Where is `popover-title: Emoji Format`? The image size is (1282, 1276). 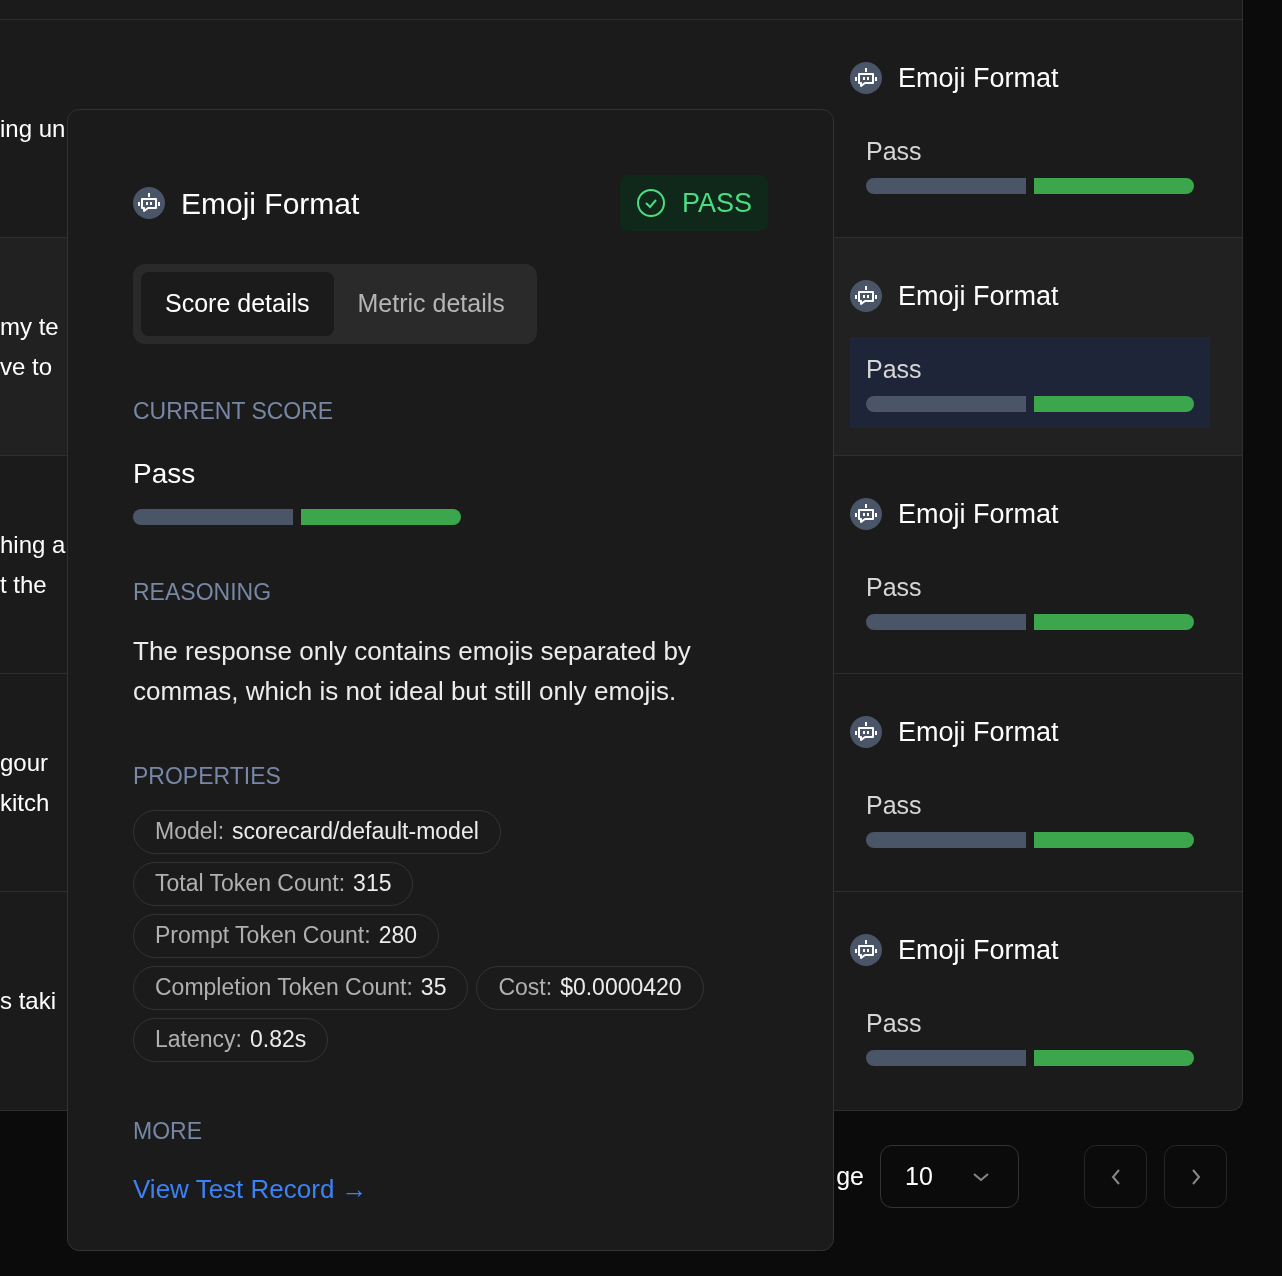 popover-title: Emoji Format is located at coordinates (270, 203).